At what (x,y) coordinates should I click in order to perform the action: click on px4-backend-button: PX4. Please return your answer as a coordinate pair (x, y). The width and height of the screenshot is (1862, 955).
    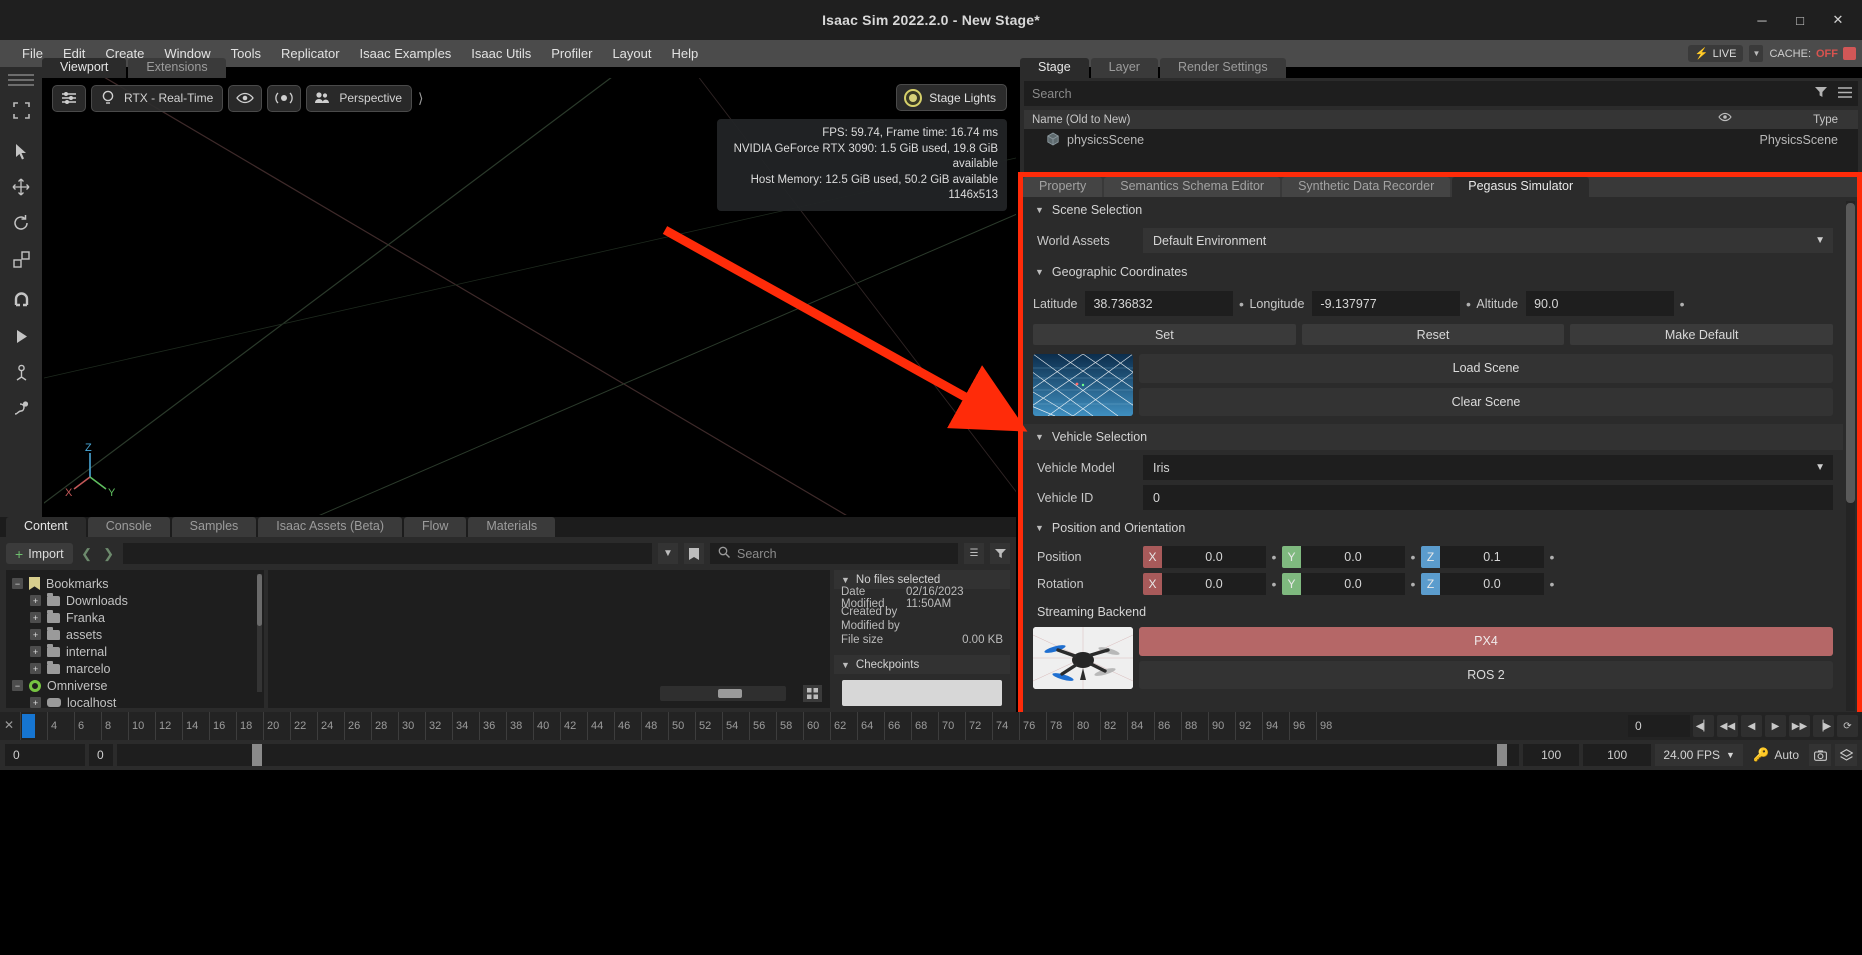
    Looking at the image, I should click on (1486, 641).